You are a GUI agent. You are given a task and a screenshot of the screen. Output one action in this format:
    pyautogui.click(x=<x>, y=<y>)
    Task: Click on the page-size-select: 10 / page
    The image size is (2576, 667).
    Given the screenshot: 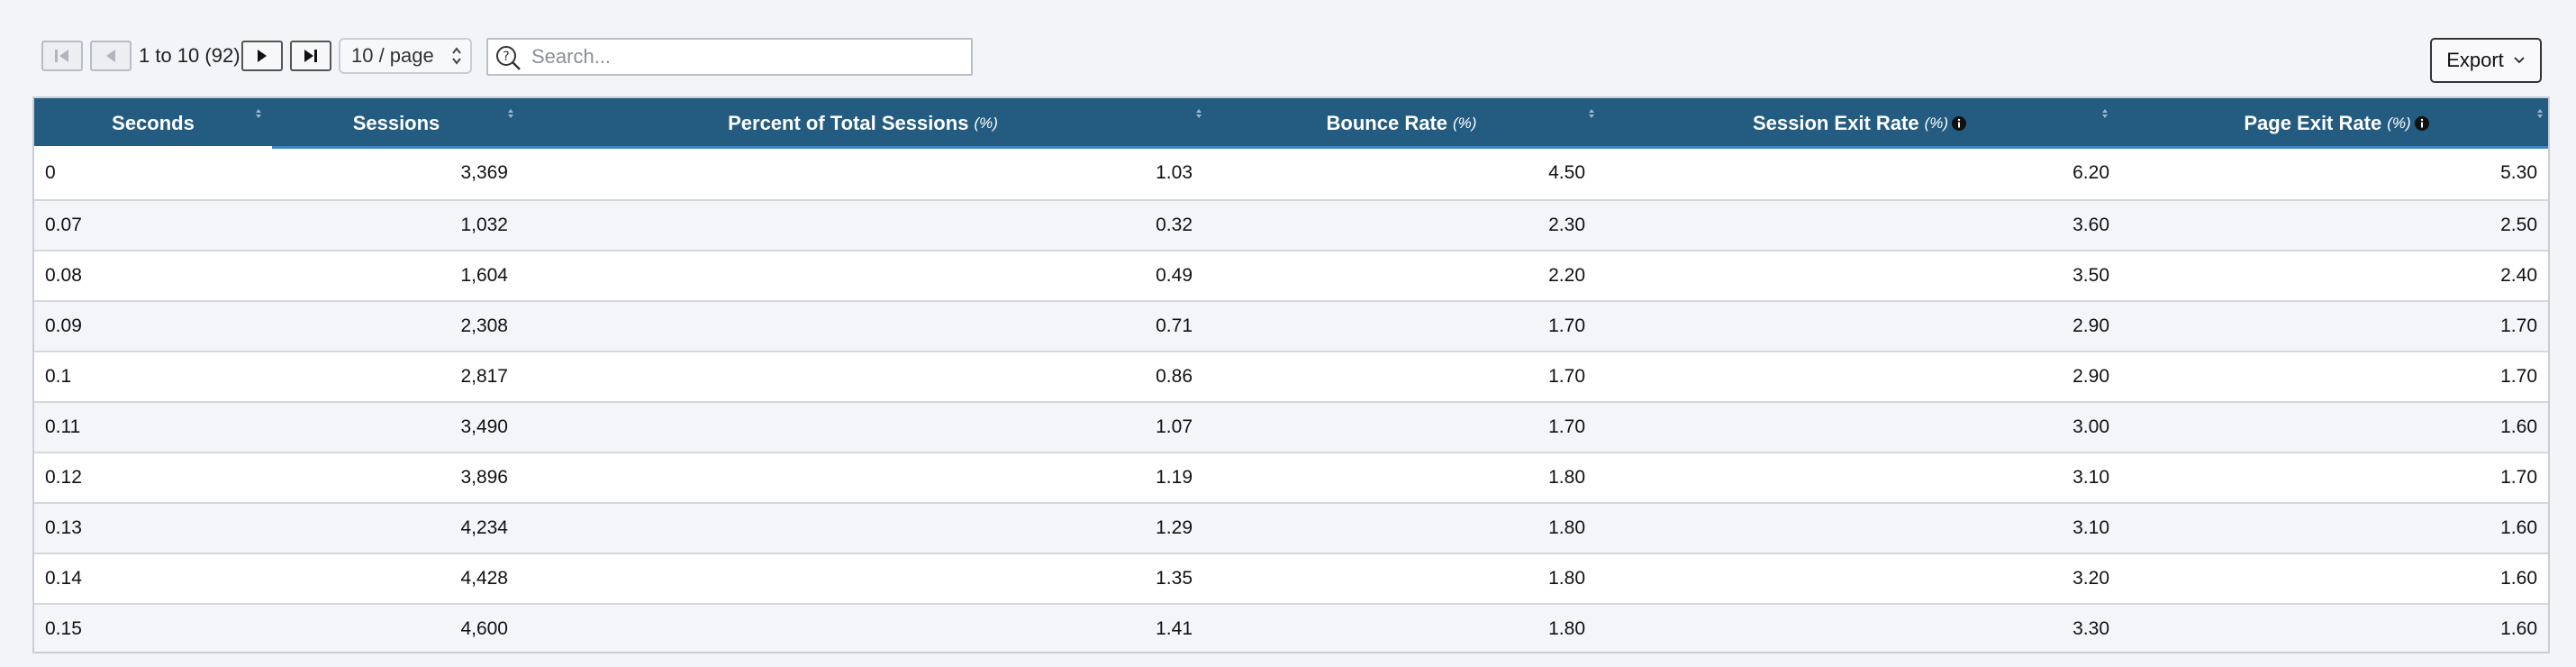 What is the action you would take?
    pyautogui.click(x=405, y=56)
    